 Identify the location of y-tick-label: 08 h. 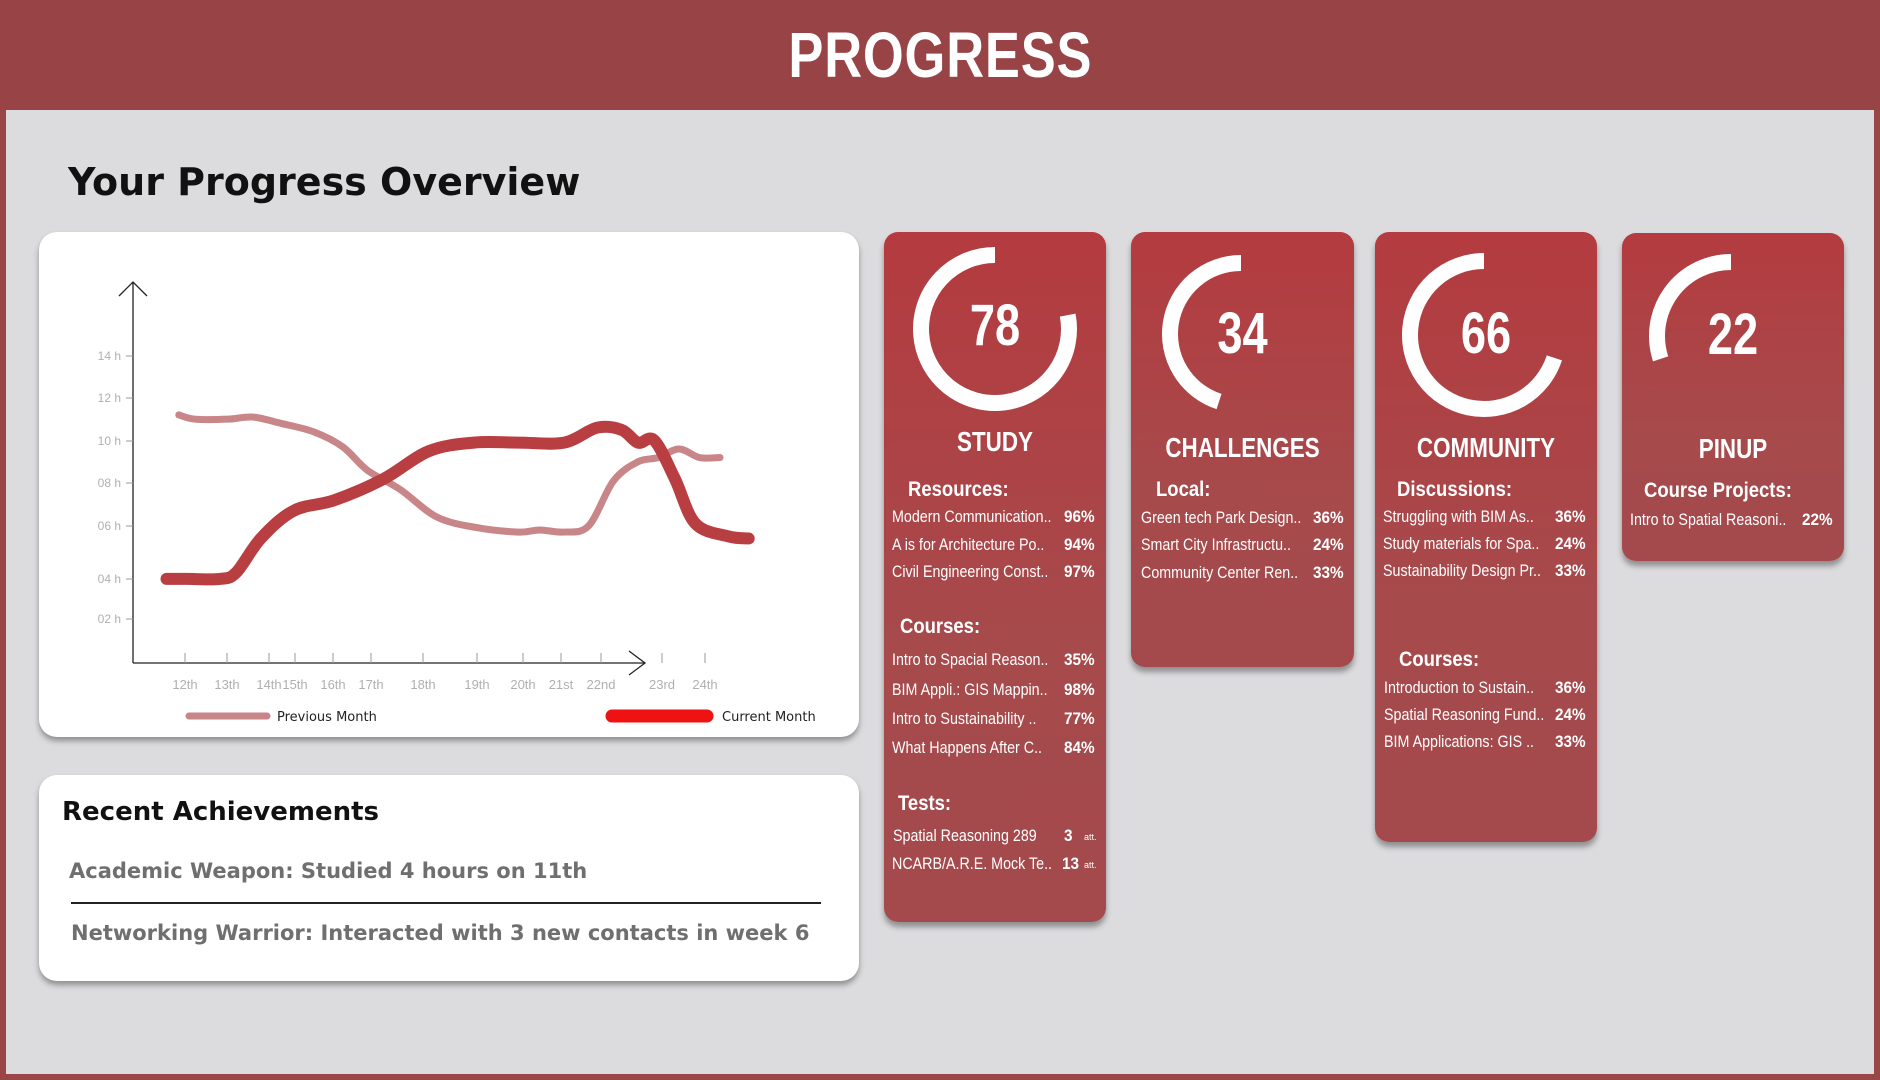
(109, 483).